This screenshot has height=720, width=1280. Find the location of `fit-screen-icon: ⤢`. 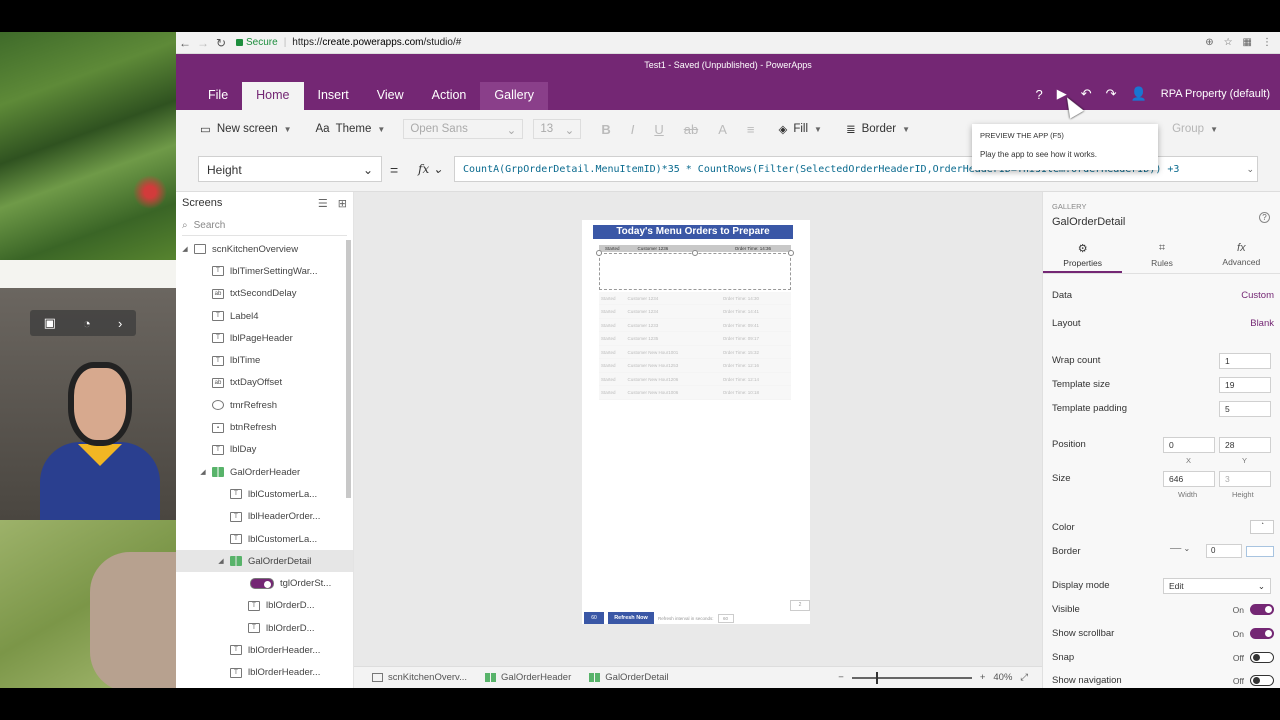

fit-screen-icon: ⤢ is located at coordinates (1024, 677).